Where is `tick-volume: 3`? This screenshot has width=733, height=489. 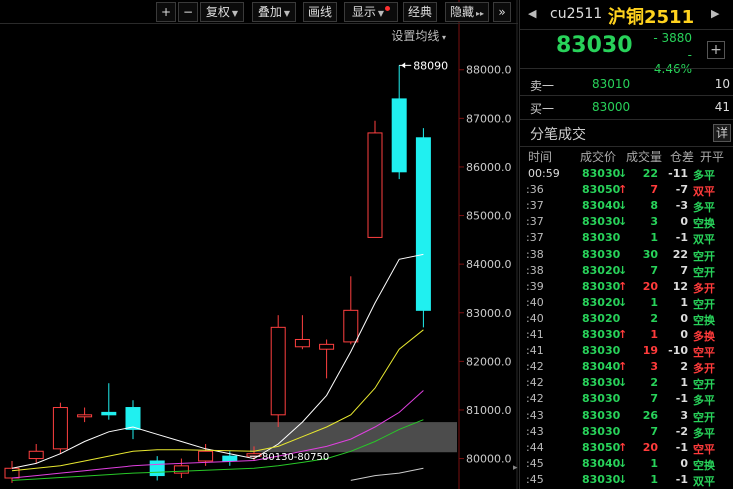 tick-volume: 3 is located at coordinates (654, 222).